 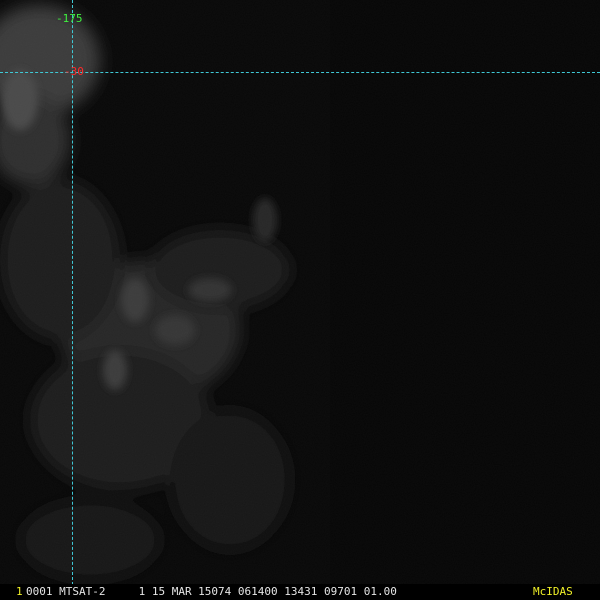 What do you see at coordinates (72, 292) in the screenshot?
I see `longitude-grid-line` at bounding box center [72, 292].